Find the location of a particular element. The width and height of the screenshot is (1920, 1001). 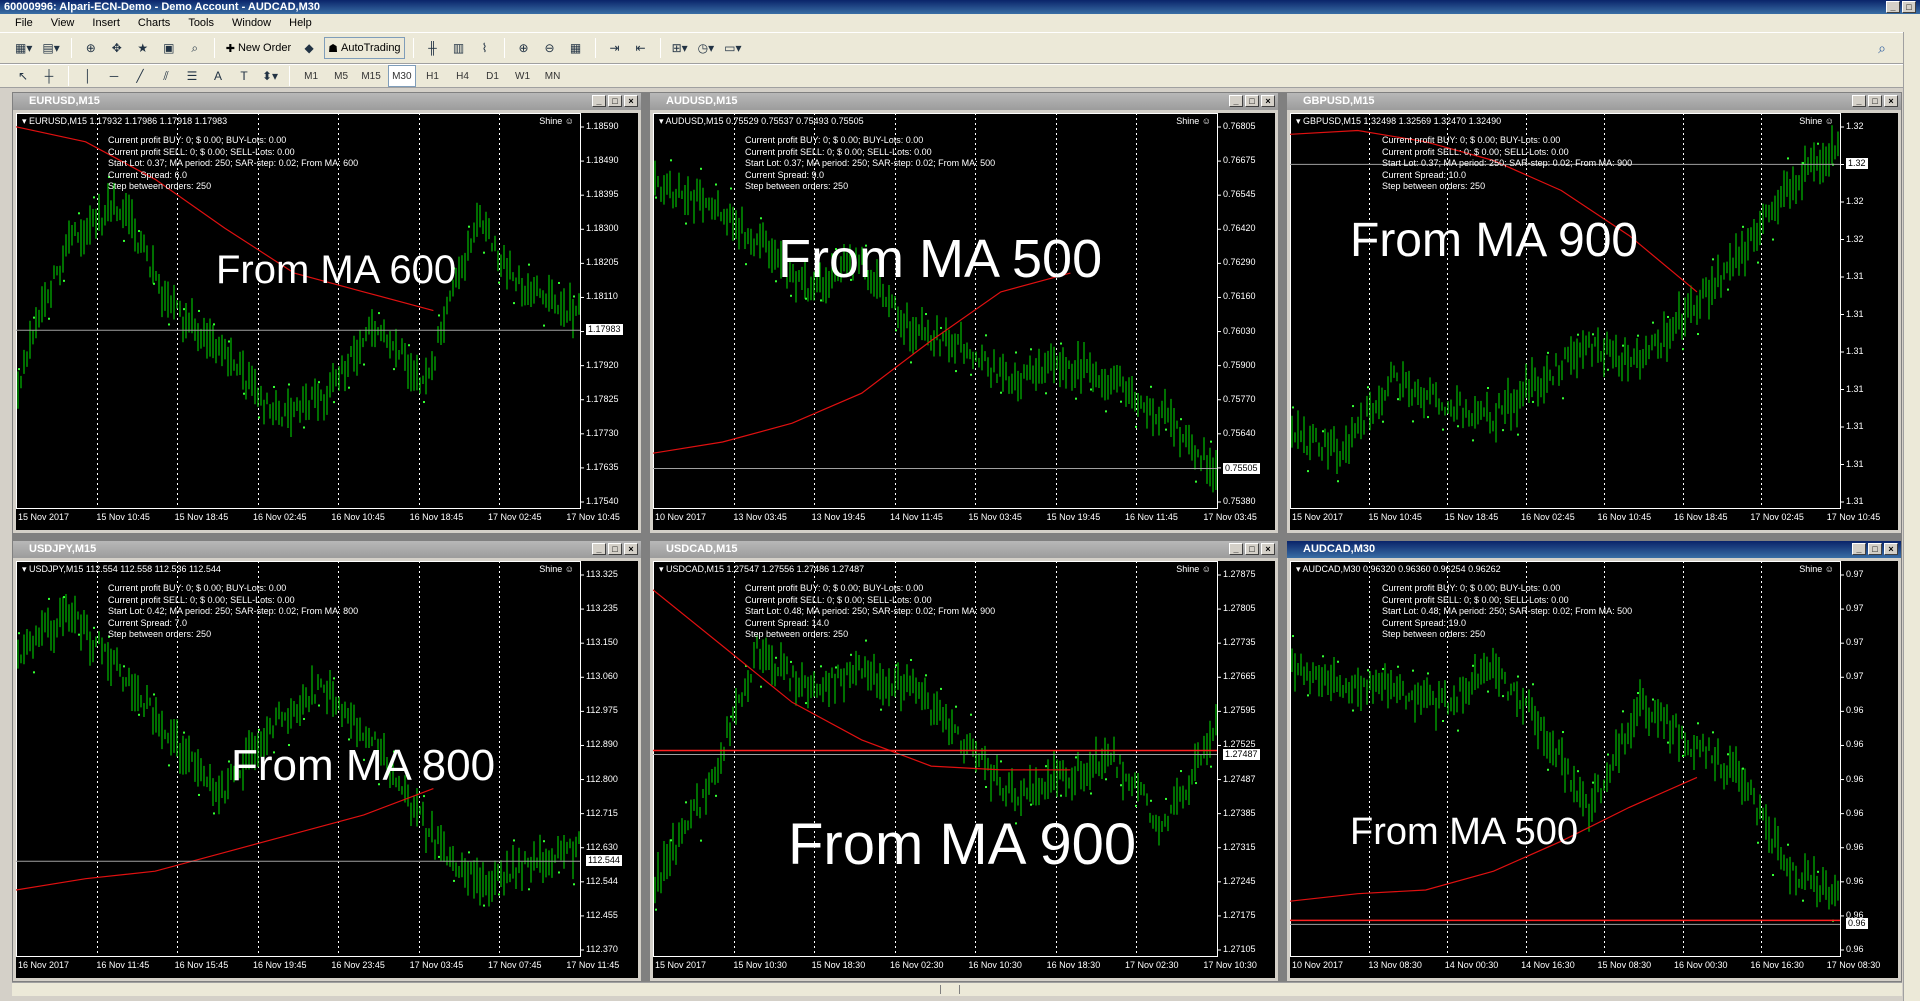

profiles-icon: ▤▾ is located at coordinates (50, 48).